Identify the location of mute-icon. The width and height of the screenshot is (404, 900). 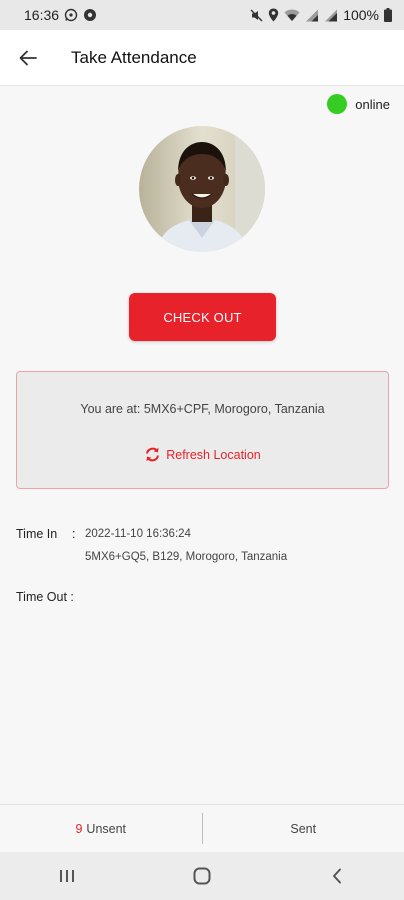
(256, 15).